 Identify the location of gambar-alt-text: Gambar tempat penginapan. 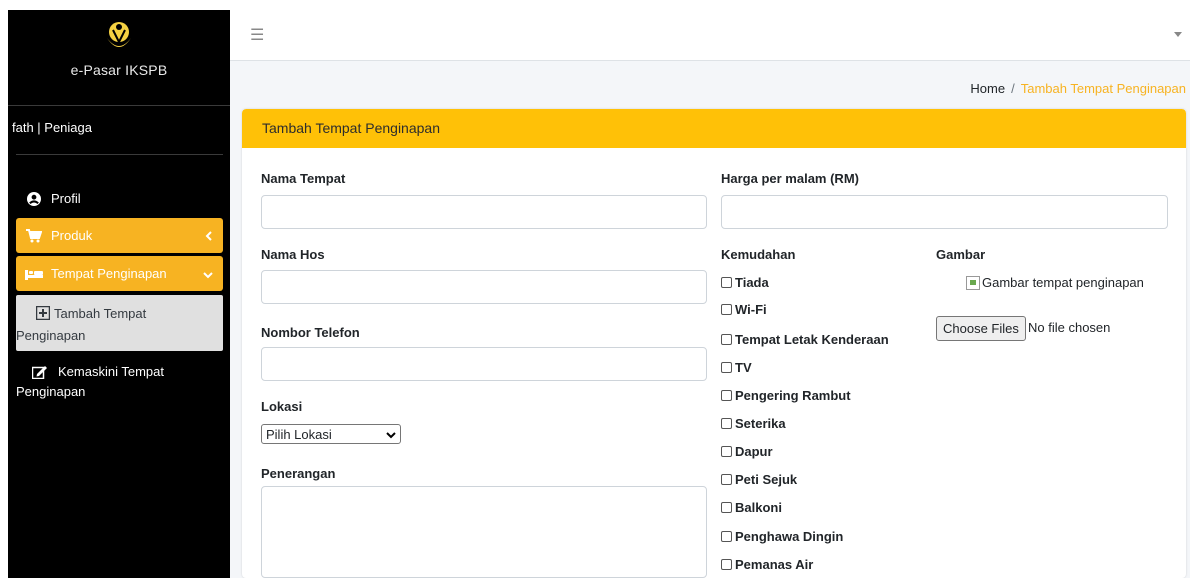
(1063, 282).